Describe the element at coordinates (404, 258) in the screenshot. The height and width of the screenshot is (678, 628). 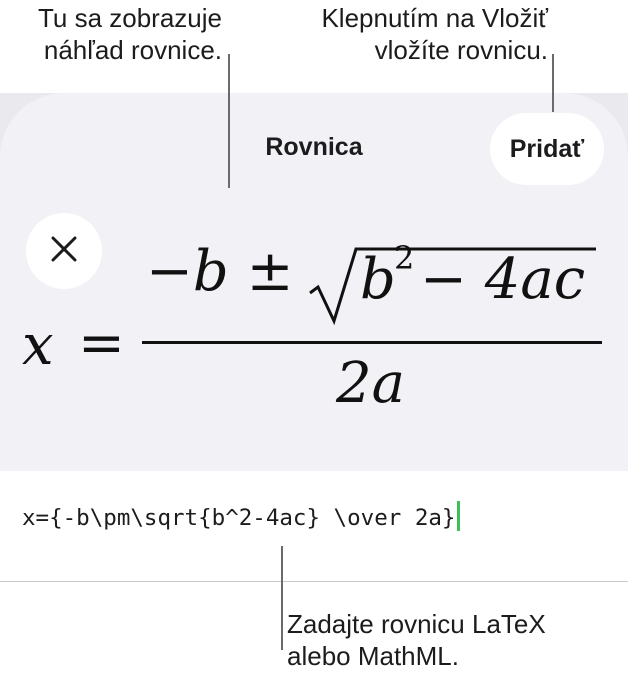
I see `radicand-exponent: 2` at that location.